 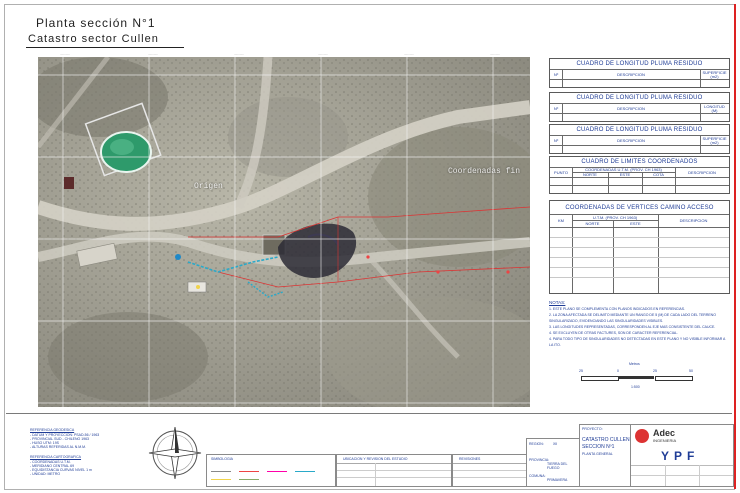 I want to click on revisions-box: REVISIONES, so click(x=490, y=470).